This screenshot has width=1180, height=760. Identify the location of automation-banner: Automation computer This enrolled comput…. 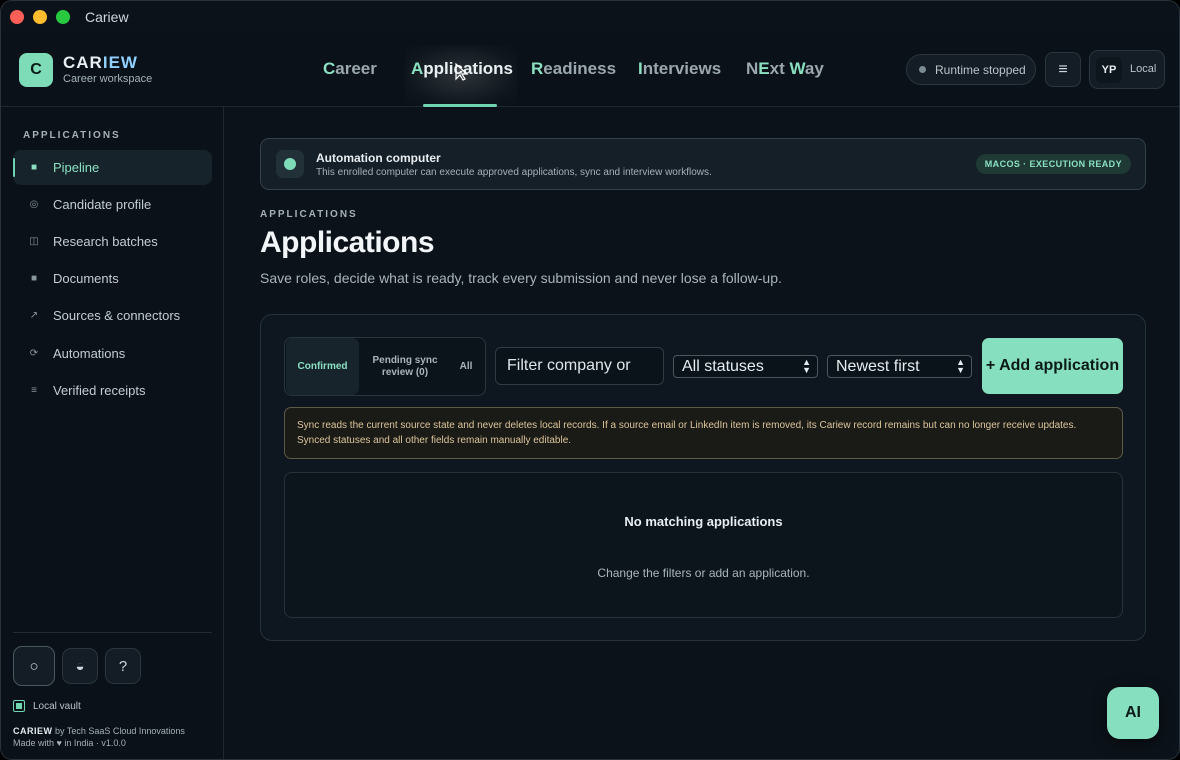
(703, 164).